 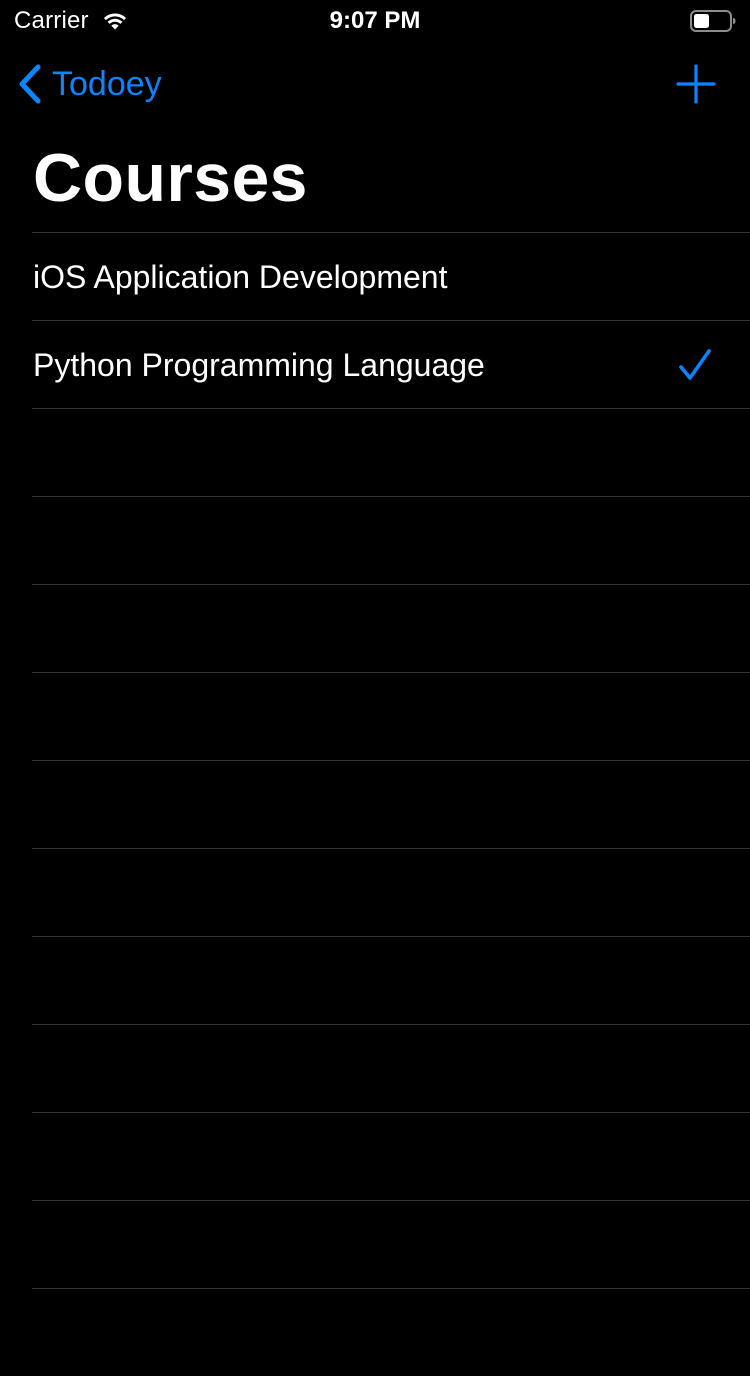 I want to click on status-time: 9:07 PM, so click(x=375, y=20).